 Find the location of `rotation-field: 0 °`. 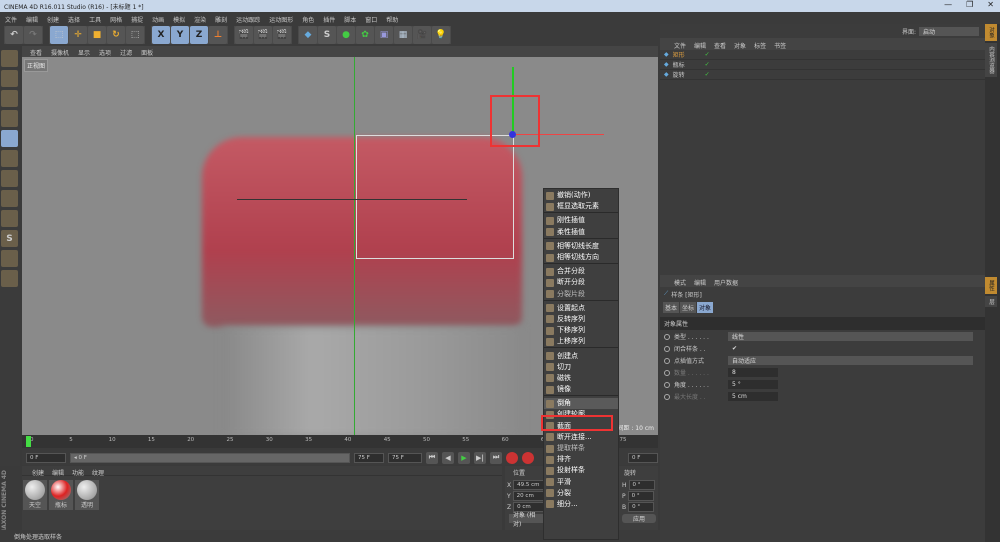

rotation-field: 0 ° is located at coordinates (640, 496).